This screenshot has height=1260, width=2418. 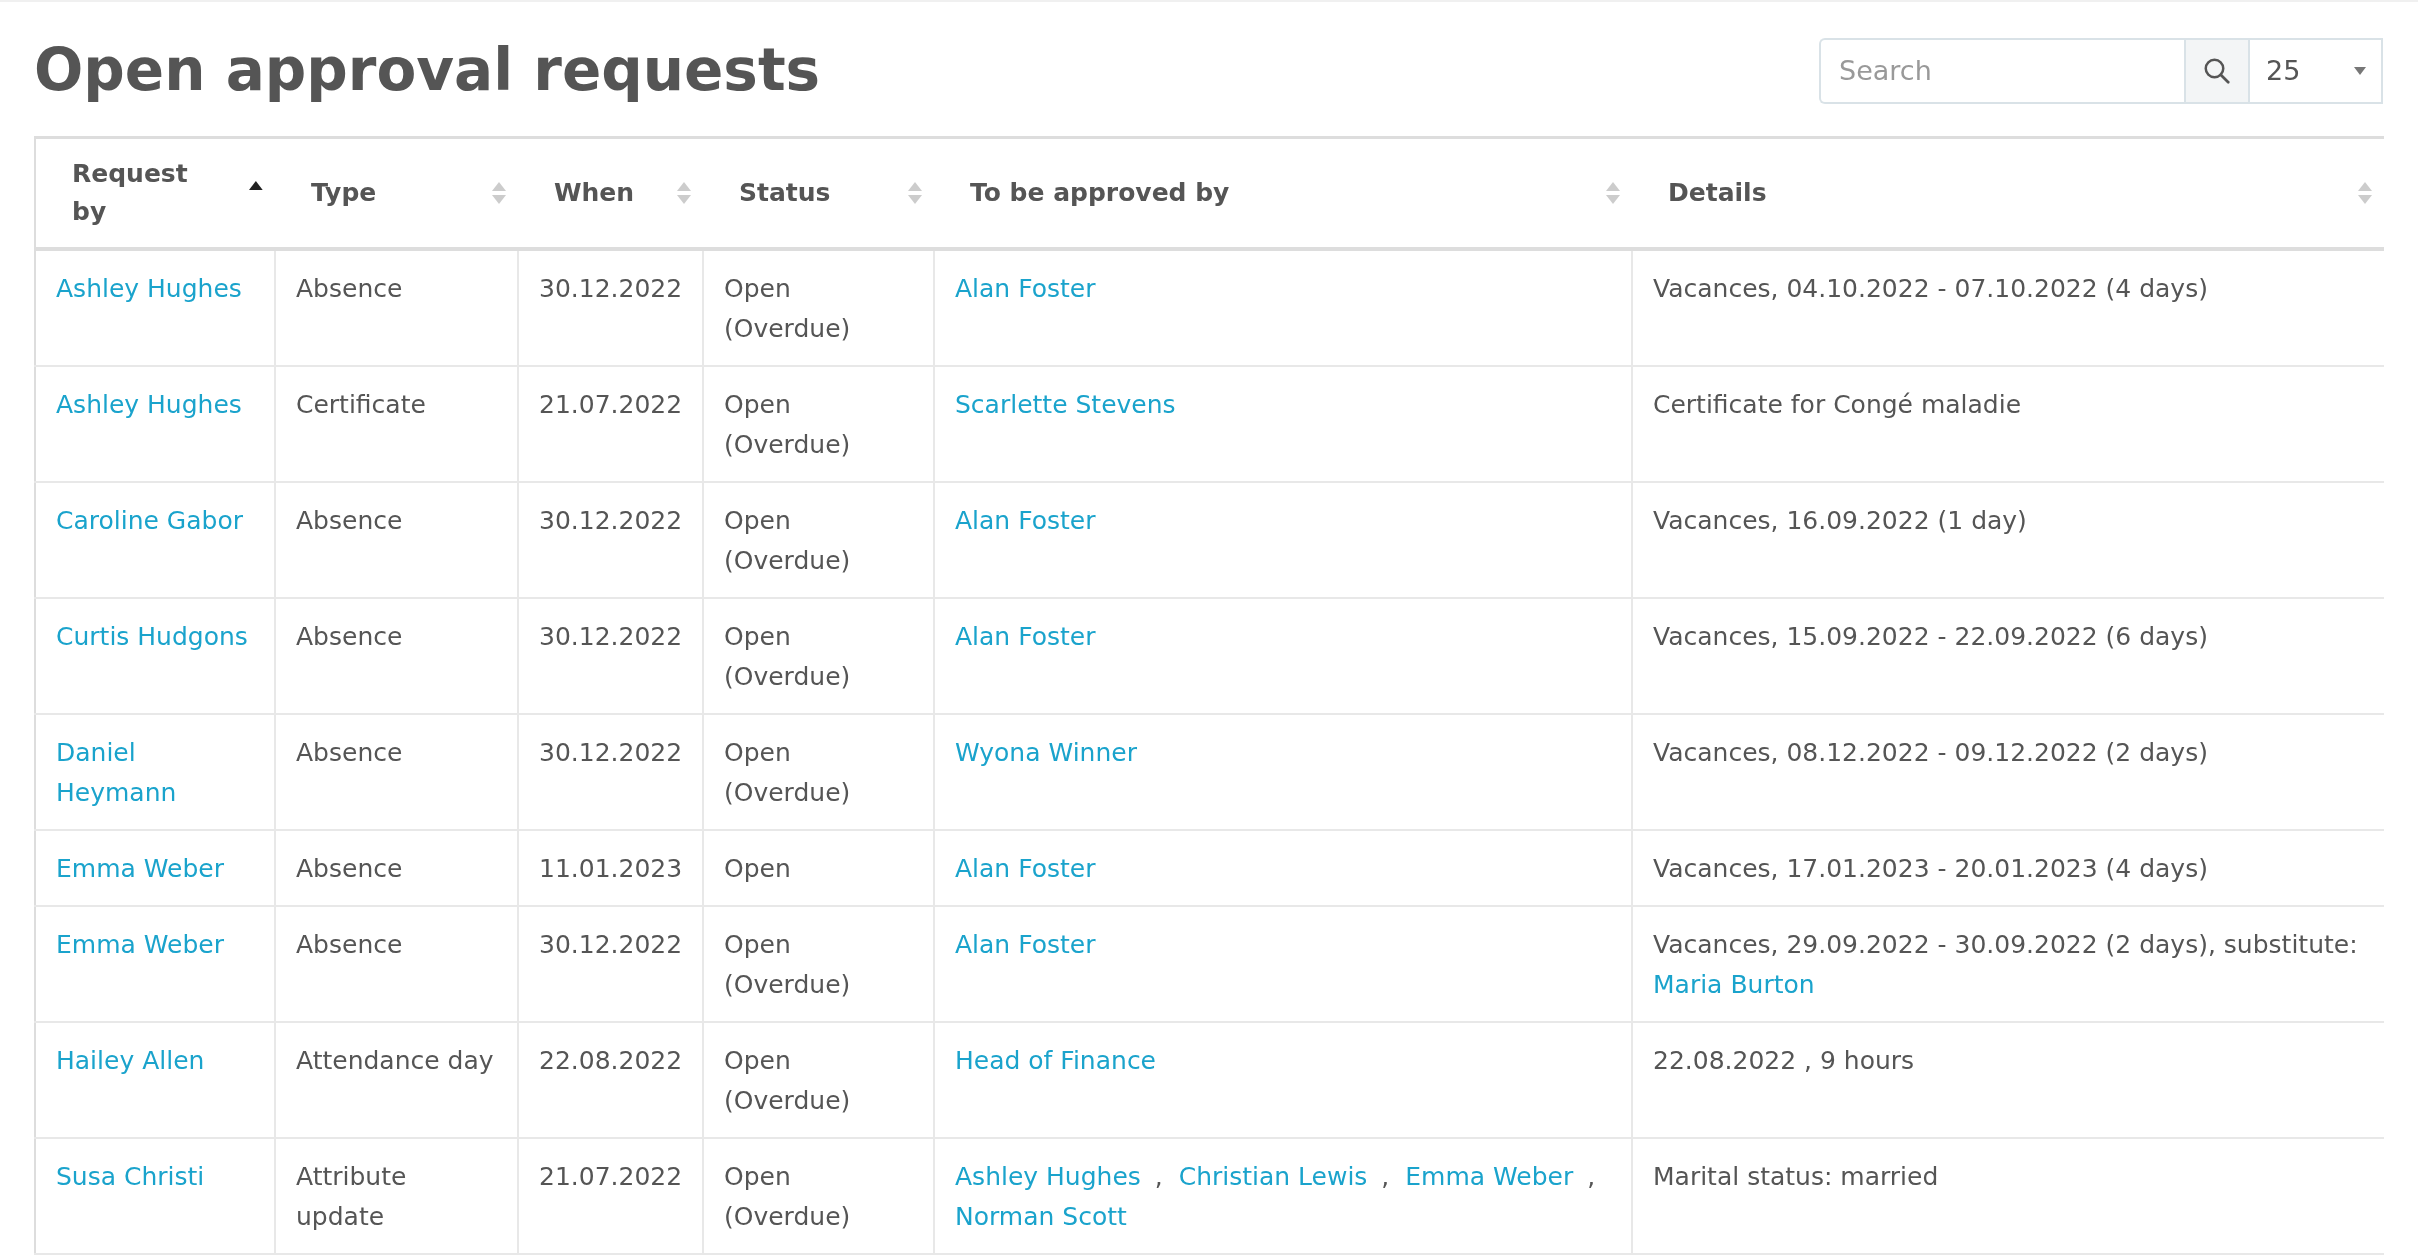 What do you see at coordinates (594, 193) in the screenshot?
I see `column-header-label: When` at bounding box center [594, 193].